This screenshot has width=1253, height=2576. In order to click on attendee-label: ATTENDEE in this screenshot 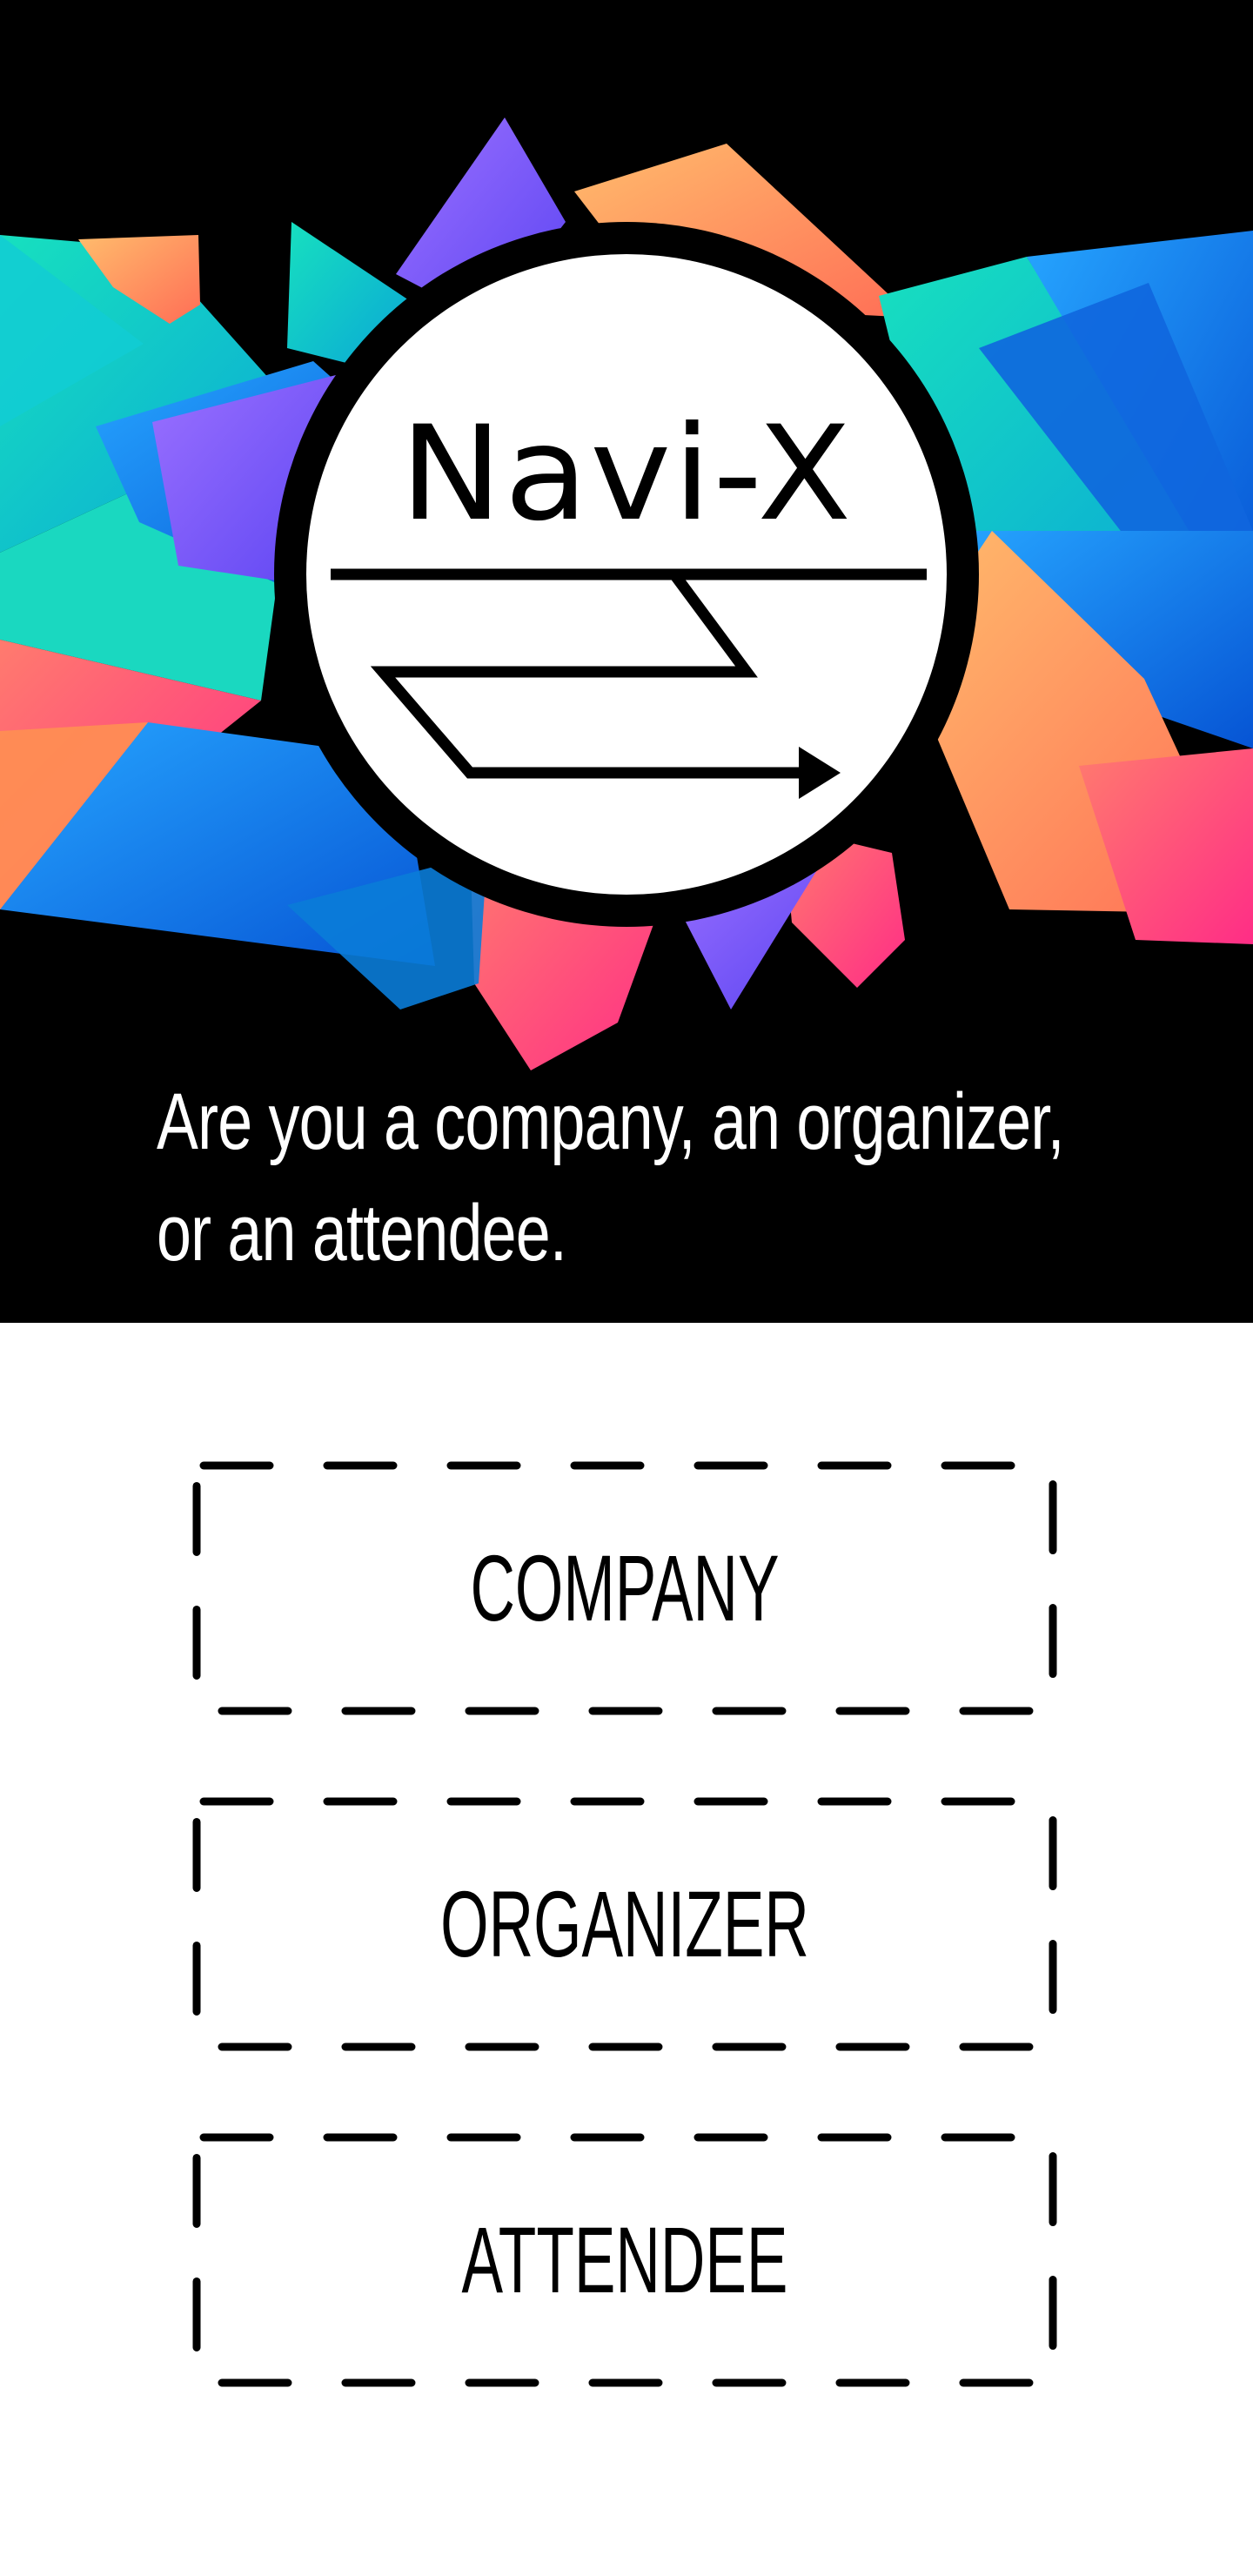, I will do `click(624, 2259)`.